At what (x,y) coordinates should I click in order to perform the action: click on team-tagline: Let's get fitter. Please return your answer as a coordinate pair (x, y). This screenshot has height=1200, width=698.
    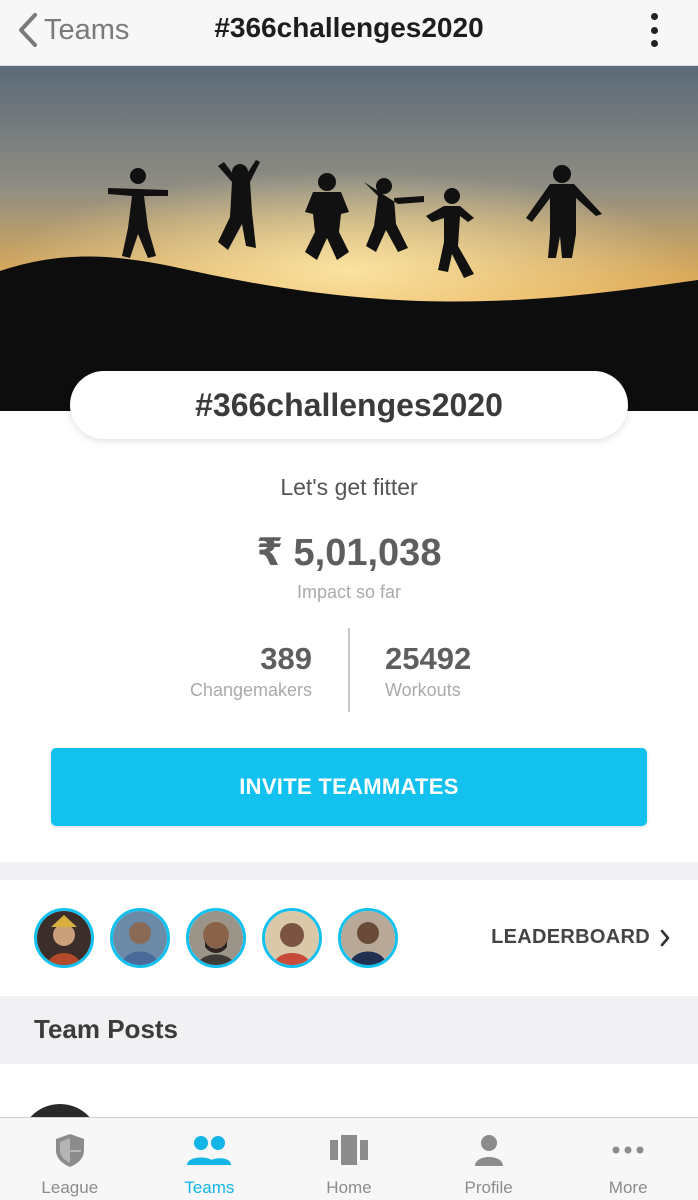
    Looking at the image, I should click on (349, 487).